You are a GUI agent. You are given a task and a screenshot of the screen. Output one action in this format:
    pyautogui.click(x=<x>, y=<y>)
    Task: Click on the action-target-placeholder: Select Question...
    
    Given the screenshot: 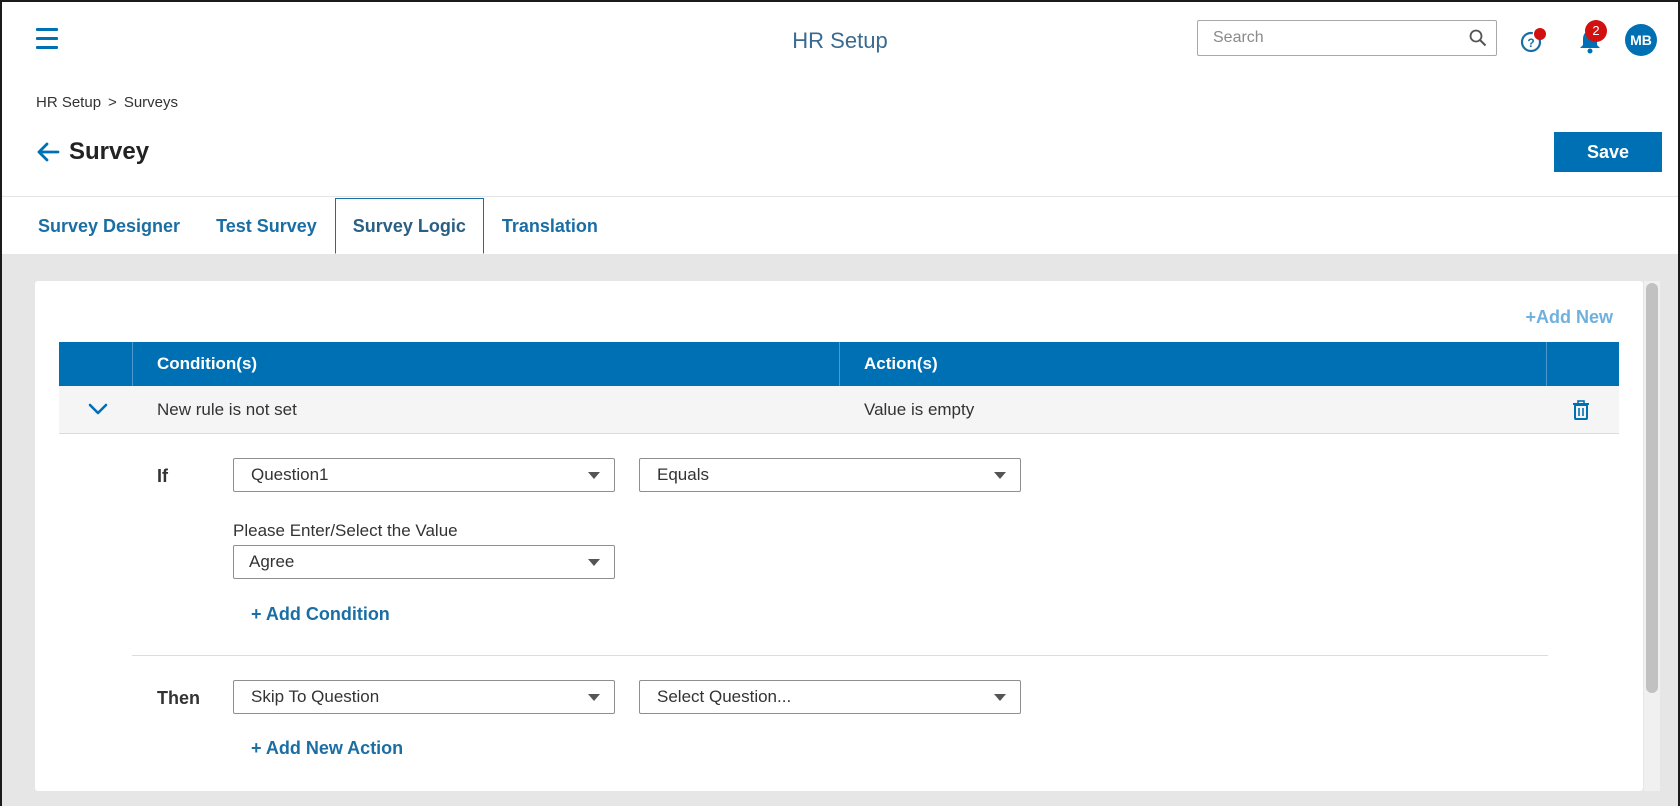 What is the action you would take?
    pyautogui.click(x=724, y=696)
    